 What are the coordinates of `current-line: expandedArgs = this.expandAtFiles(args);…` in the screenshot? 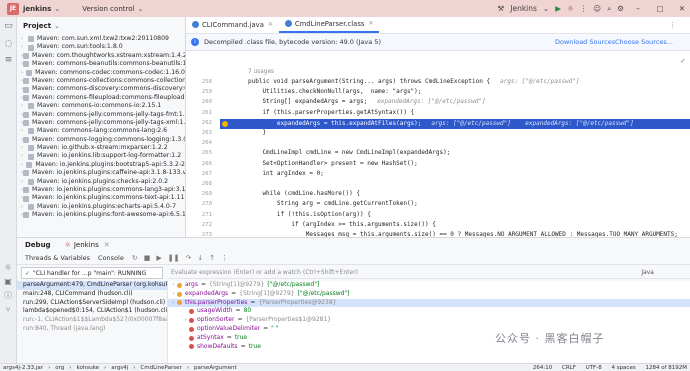 It's located at (455, 123).